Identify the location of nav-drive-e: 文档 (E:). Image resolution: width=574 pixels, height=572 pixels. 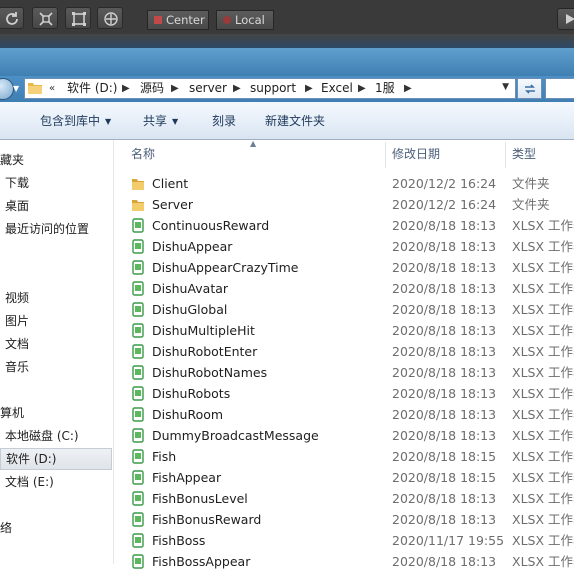
(29, 482).